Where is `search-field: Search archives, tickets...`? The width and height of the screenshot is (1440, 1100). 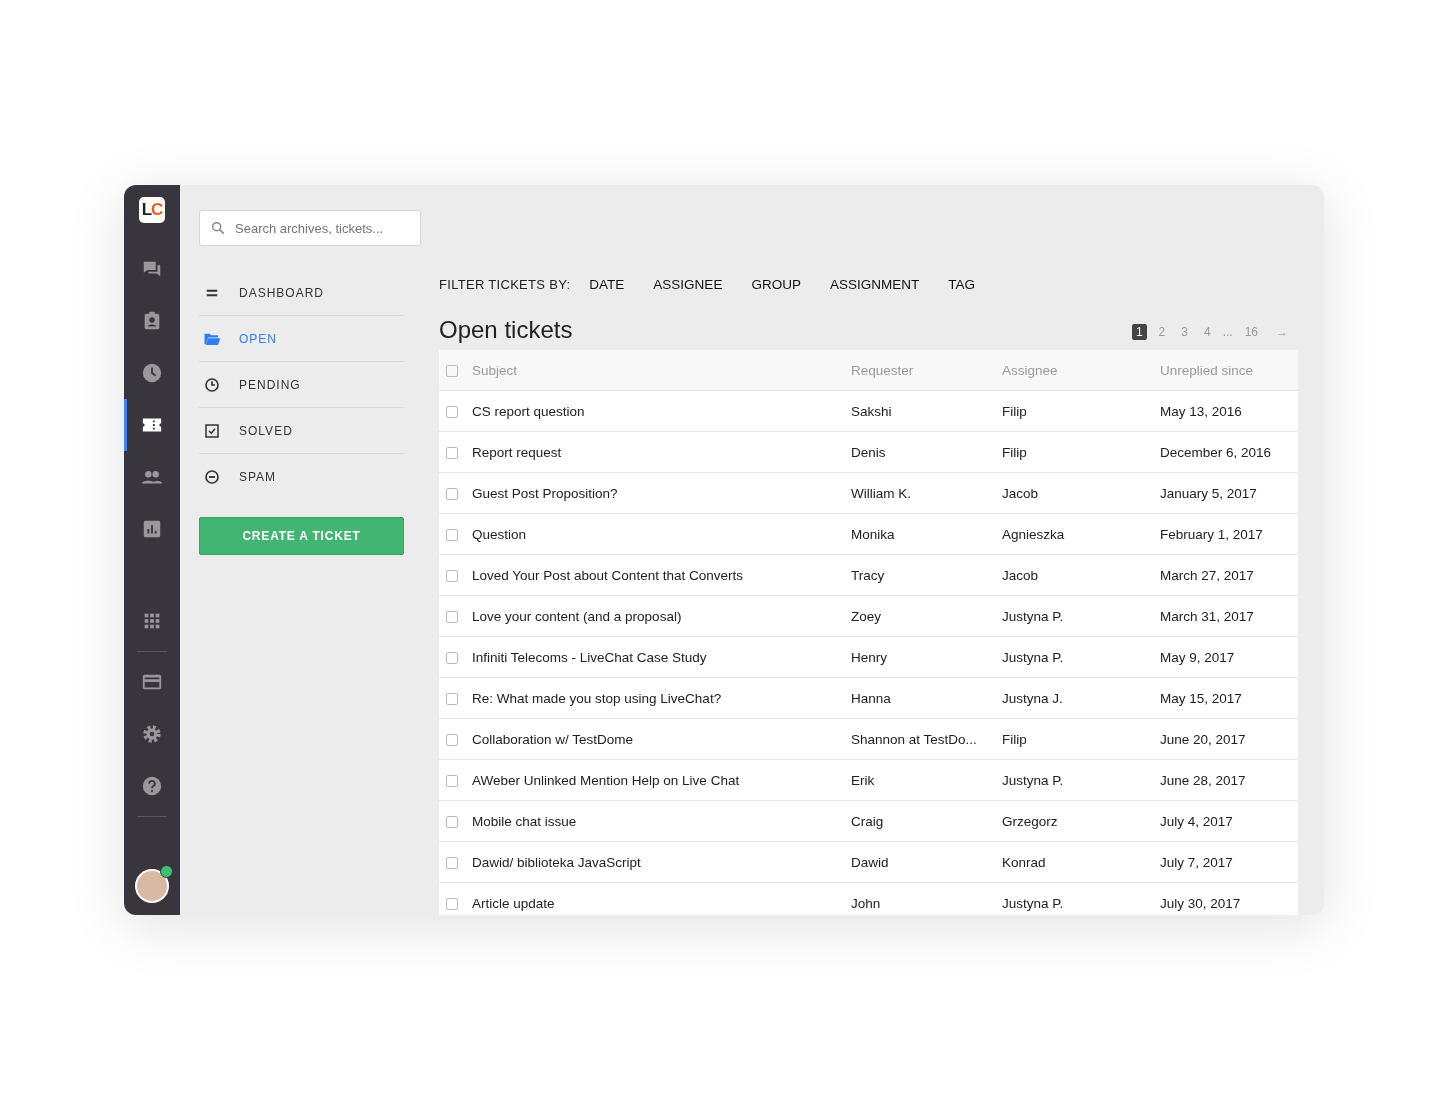 search-field: Search archives, tickets... is located at coordinates (310, 228).